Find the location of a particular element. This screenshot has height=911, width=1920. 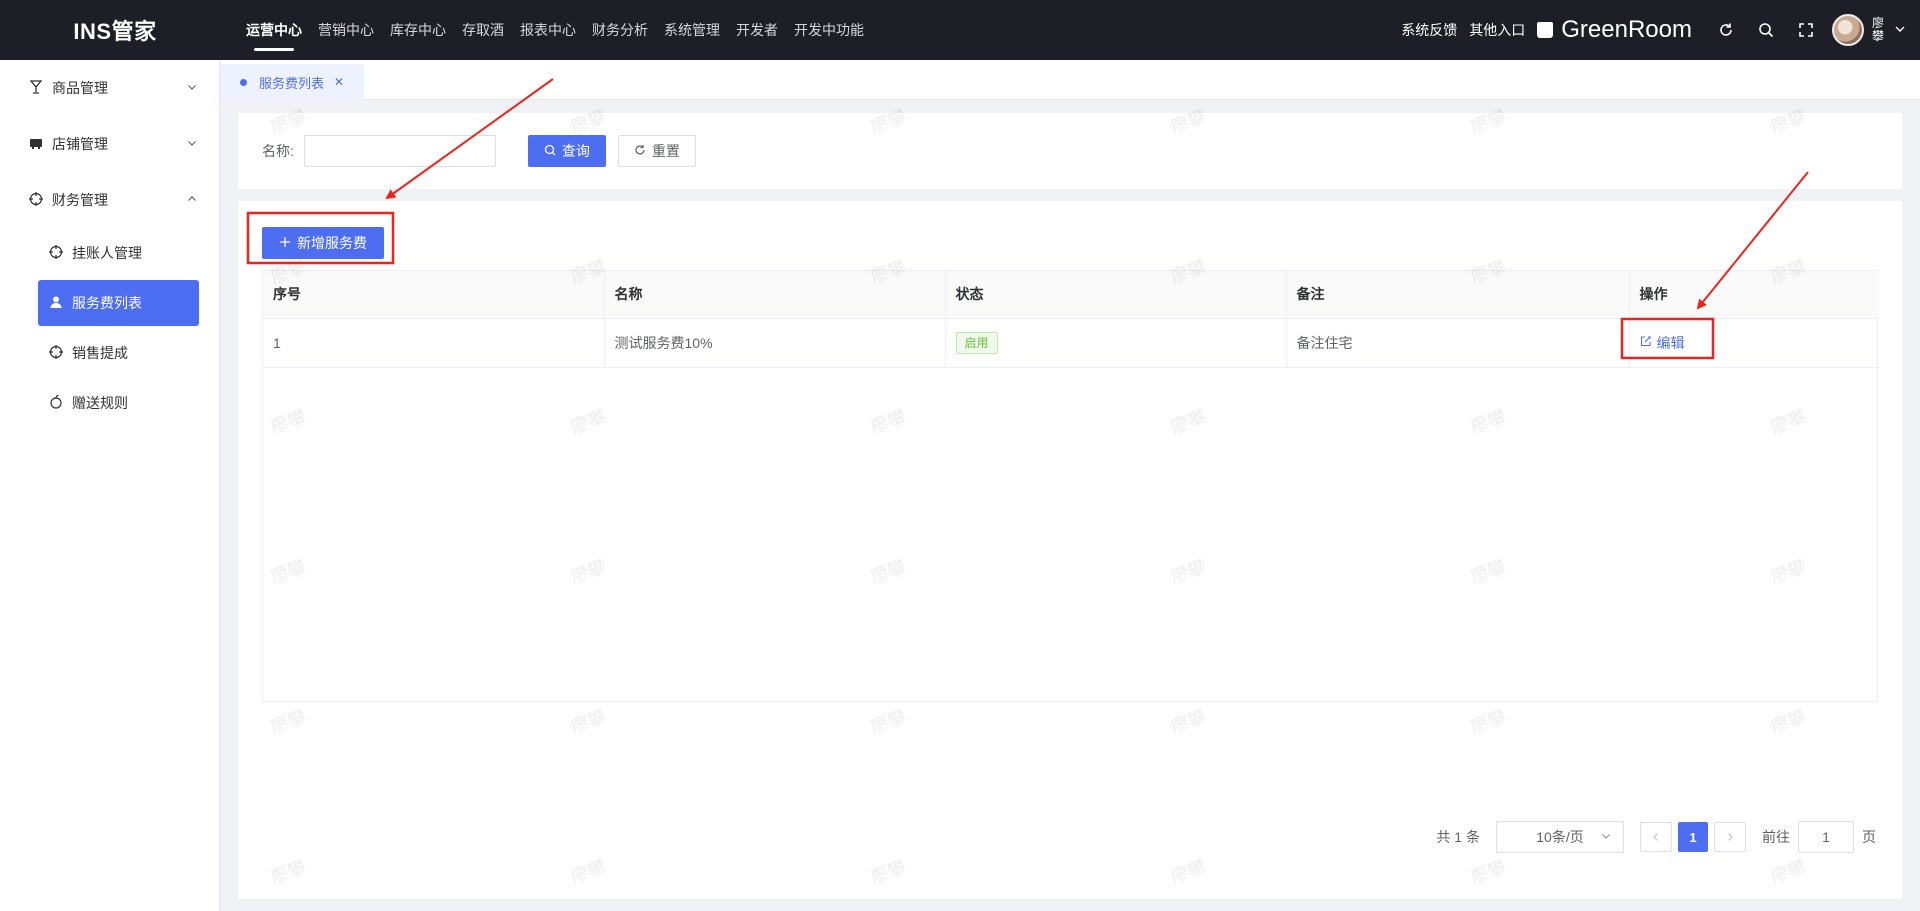

sidebar-group-finance: 财务管理 is located at coordinates (109, 200).